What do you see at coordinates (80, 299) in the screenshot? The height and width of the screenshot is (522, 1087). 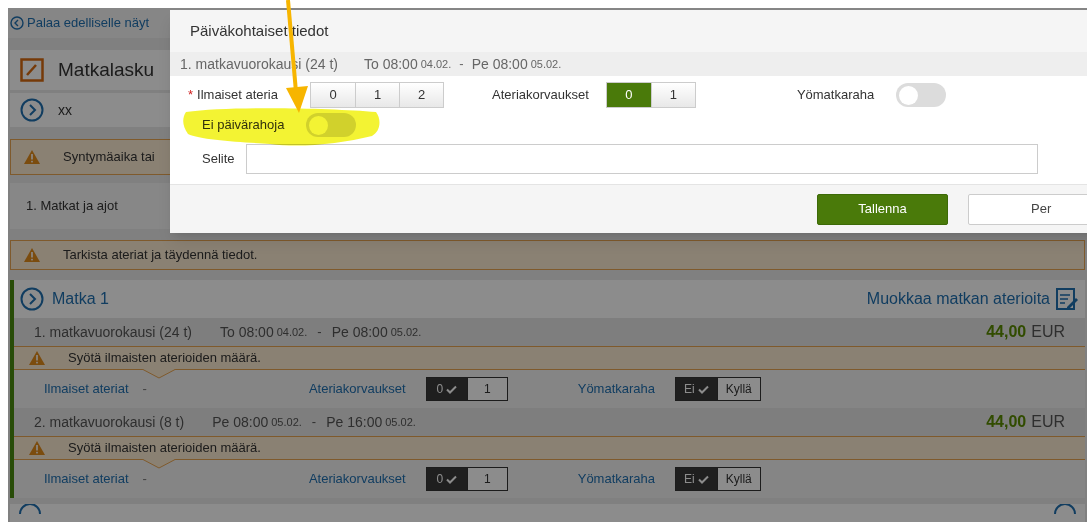 I see `trip-title: Matka 1` at bounding box center [80, 299].